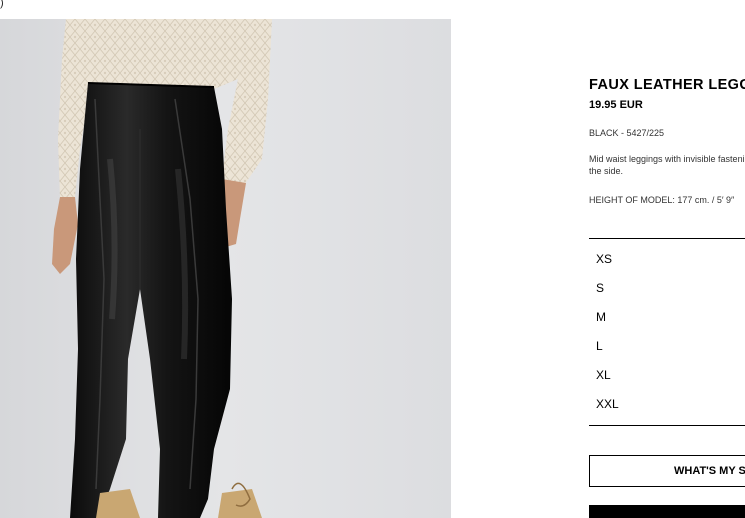 The width and height of the screenshot is (745, 518). What do you see at coordinates (667, 317) in the screenshot?
I see `size-option-m: M` at bounding box center [667, 317].